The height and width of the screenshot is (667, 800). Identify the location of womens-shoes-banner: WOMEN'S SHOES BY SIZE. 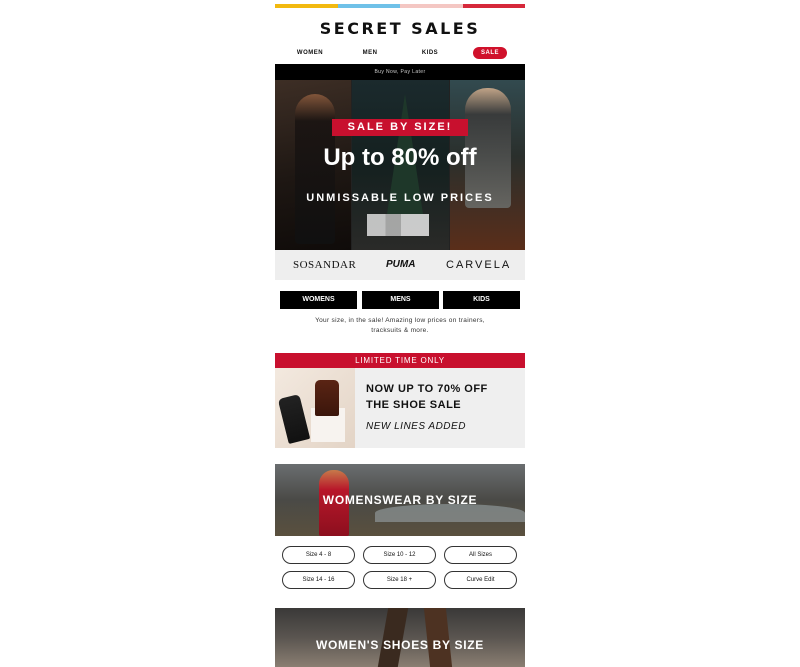
(400, 637).